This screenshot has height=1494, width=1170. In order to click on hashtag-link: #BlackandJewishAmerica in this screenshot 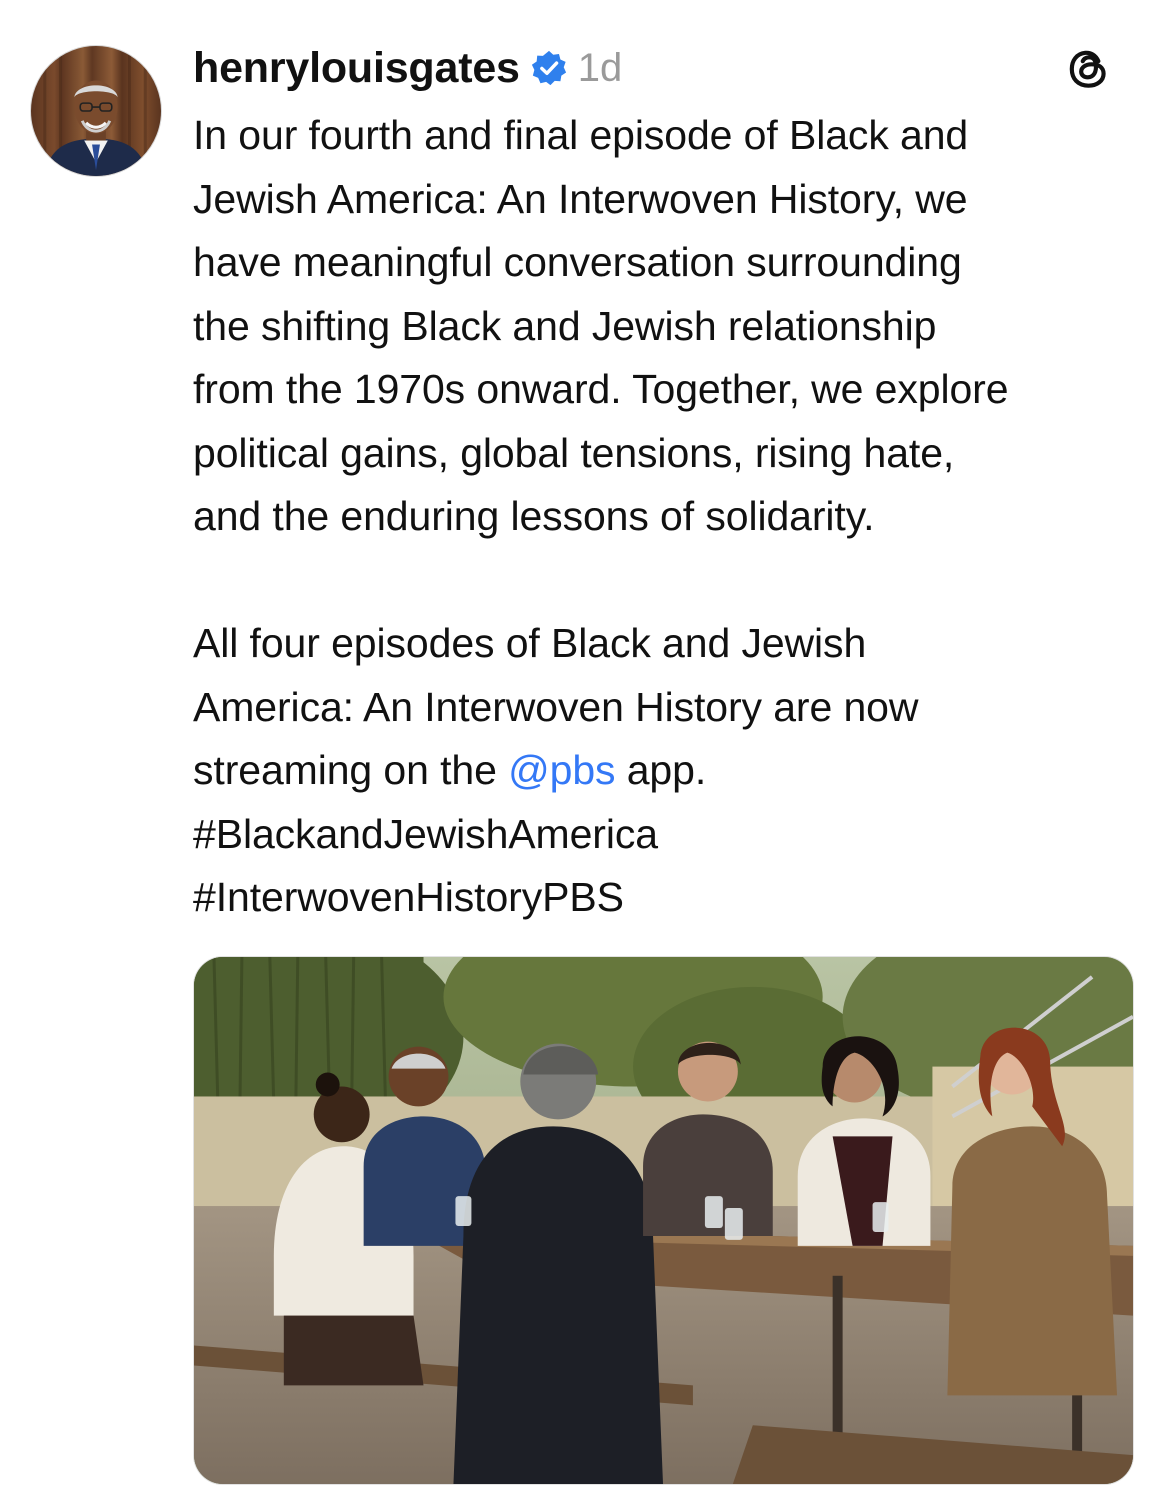, I will do `click(665, 835)`.